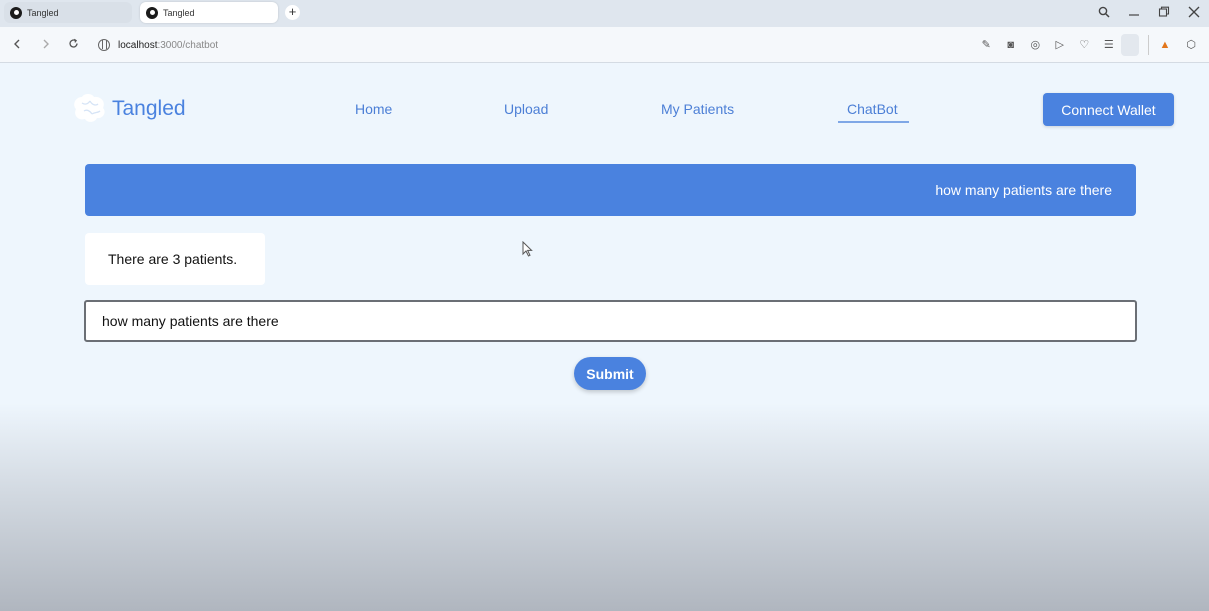  I want to click on restore-icon, so click(1164, 13).